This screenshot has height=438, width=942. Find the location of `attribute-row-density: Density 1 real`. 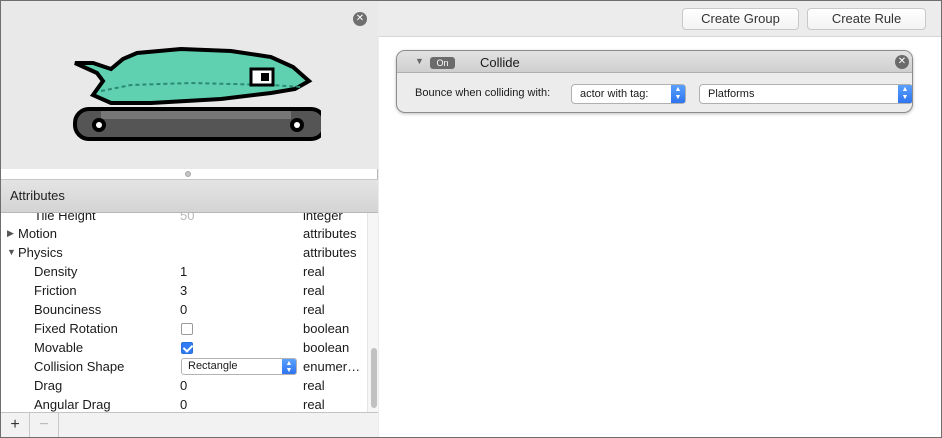

attribute-row-density: Density 1 real is located at coordinates (184, 271).